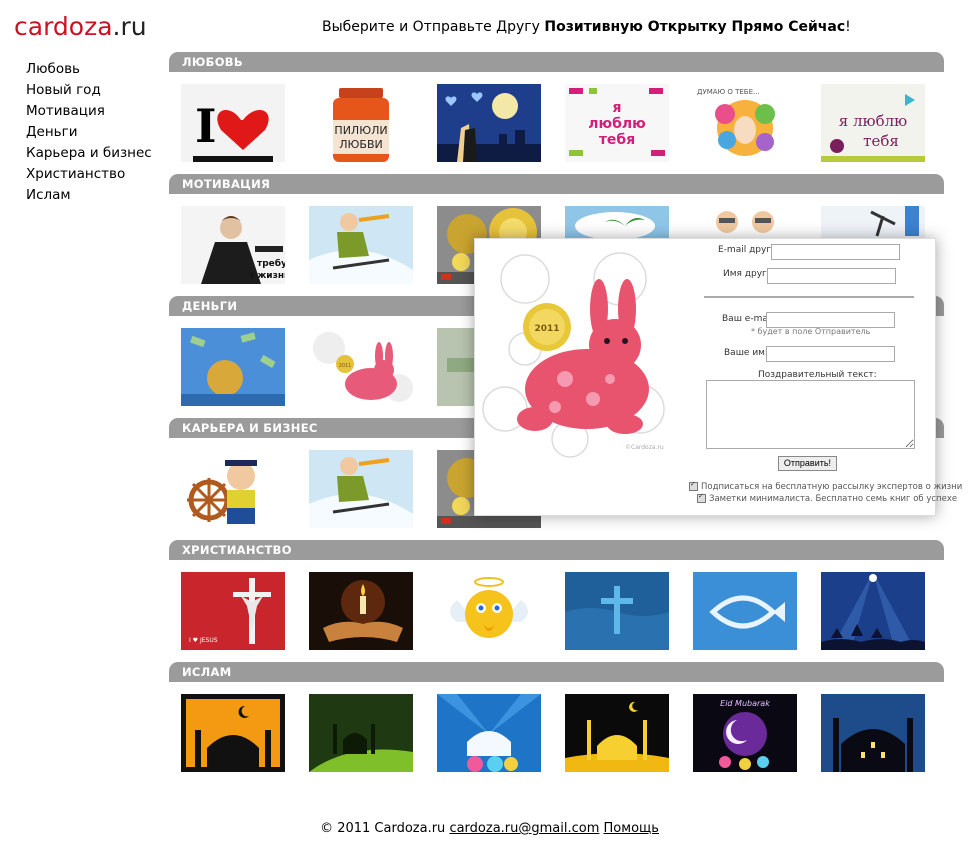 This screenshot has width=979, height=844. What do you see at coordinates (89, 69) in the screenshot?
I see `nav-love: Любовь` at bounding box center [89, 69].